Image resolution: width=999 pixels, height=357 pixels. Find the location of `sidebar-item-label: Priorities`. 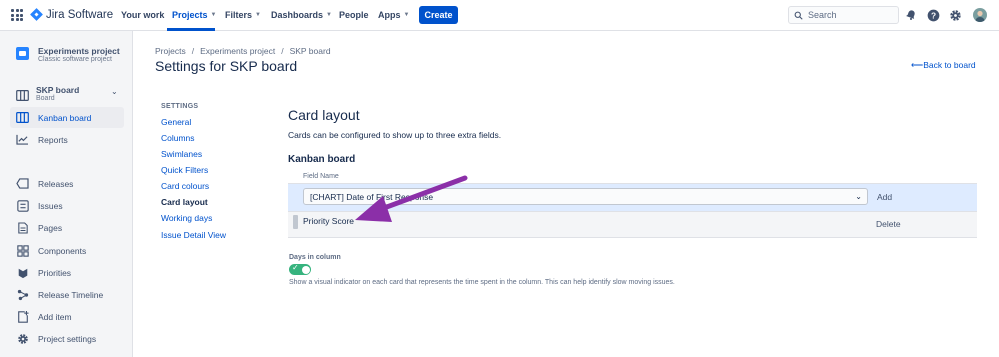

sidebar-item-label: Priorities is located at coordinates (55, 272).